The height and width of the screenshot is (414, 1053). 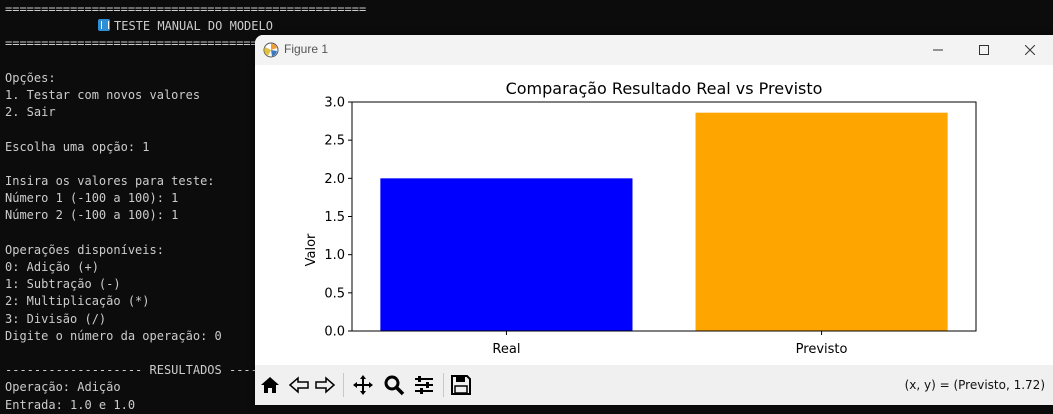 I want to click on matplotlib-icon, so click(x=271, y=50).